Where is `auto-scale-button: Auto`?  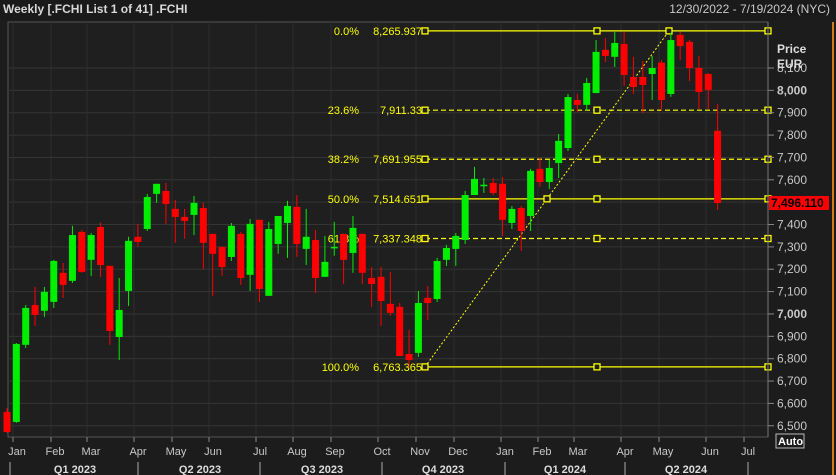
auto-scale-button: Auto is located at coordinates (790, 441).